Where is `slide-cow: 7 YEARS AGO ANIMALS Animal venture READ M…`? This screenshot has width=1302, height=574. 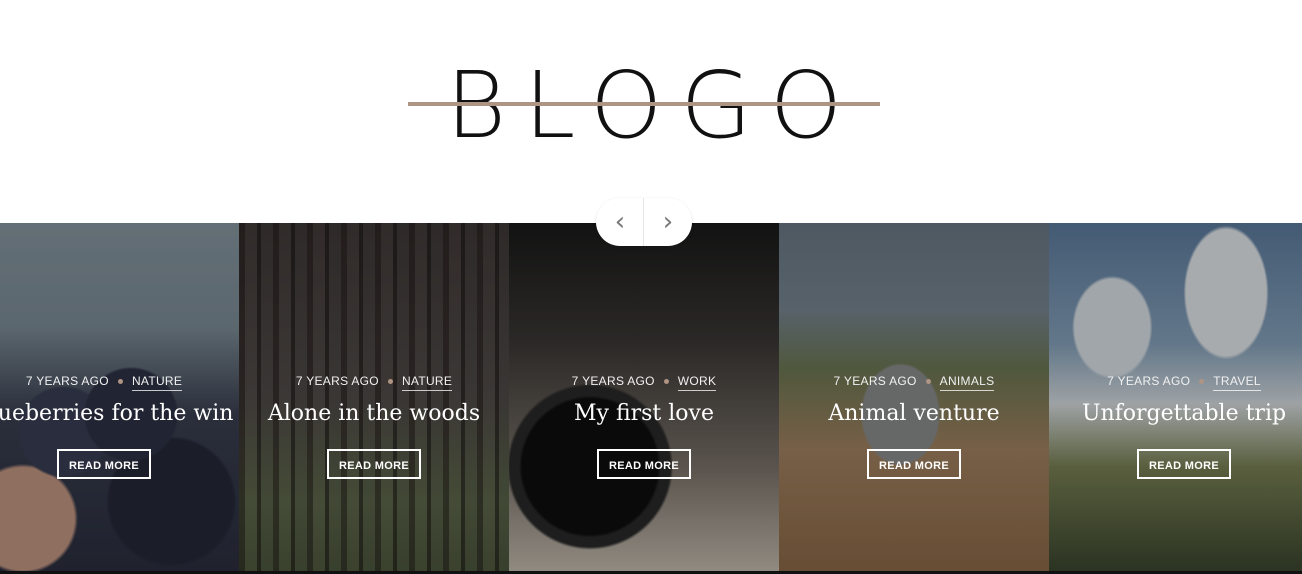
slide-cow: 7 YEARS AGO ANIMALS Animal venture READ M… is located at coordinates (914, 397).